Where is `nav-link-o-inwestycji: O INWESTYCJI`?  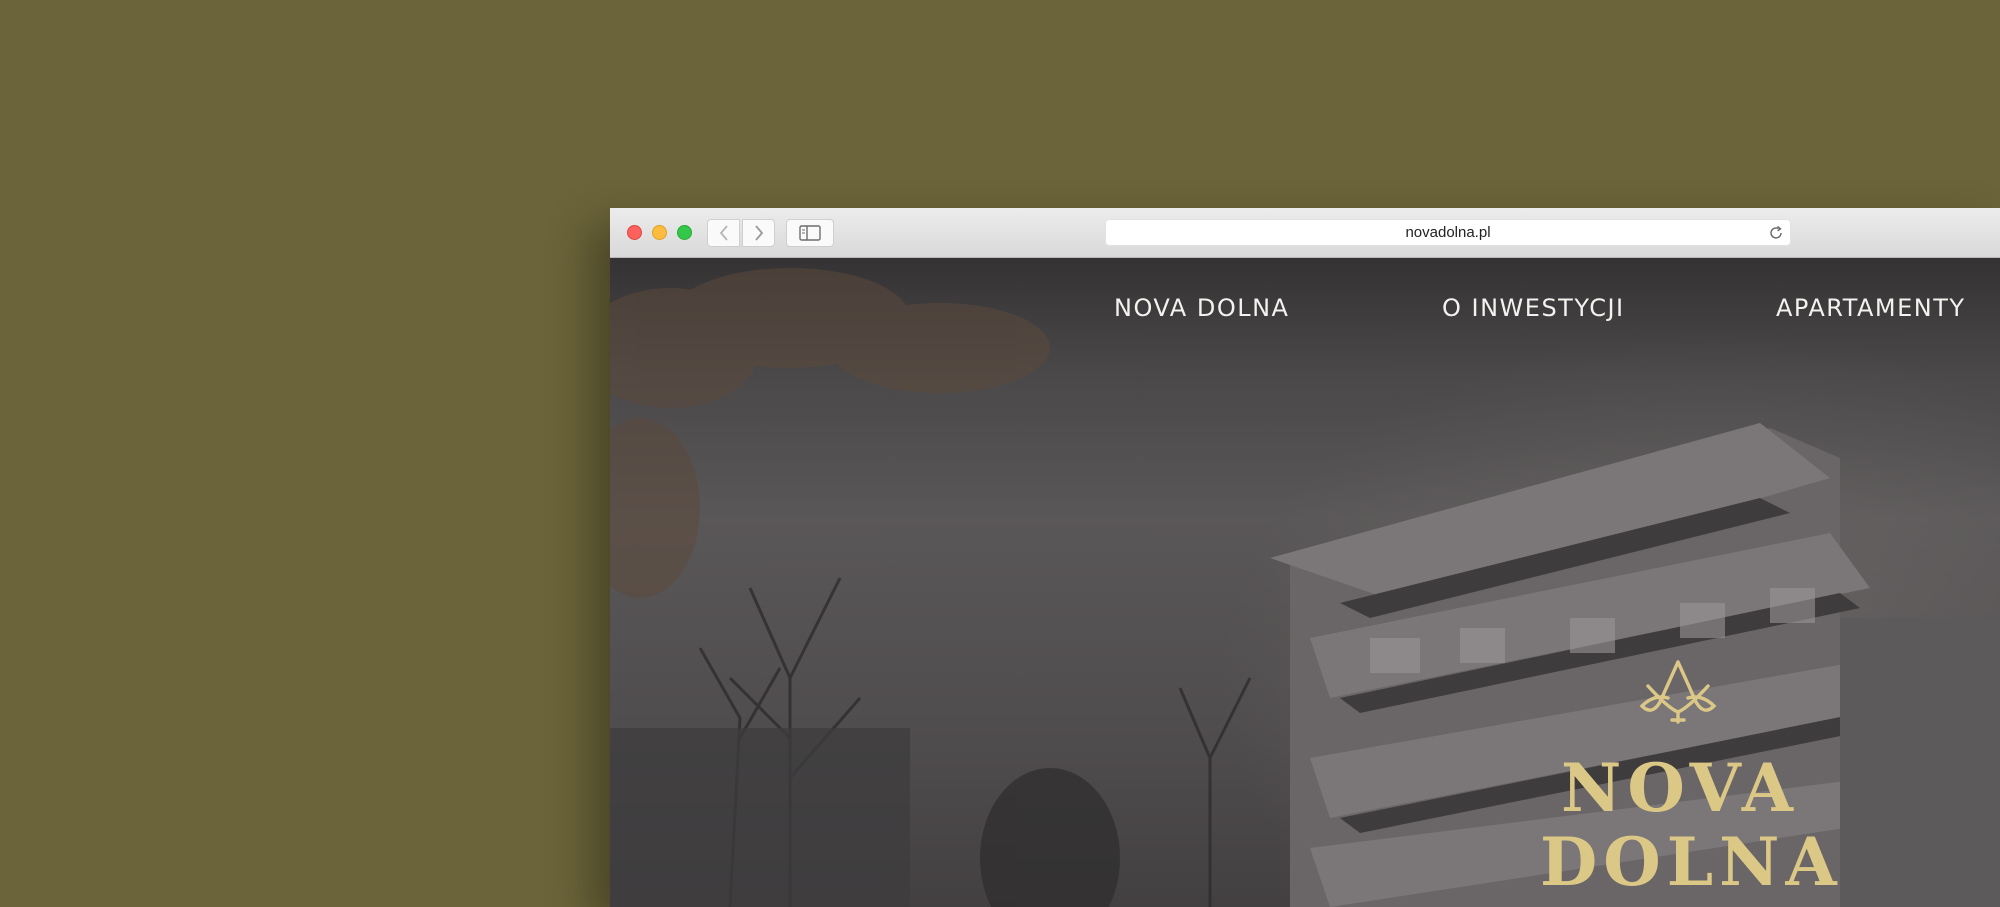
nav-link-o-inwestycji: O INWESTYCJI is located at coordinates (1533, 308).